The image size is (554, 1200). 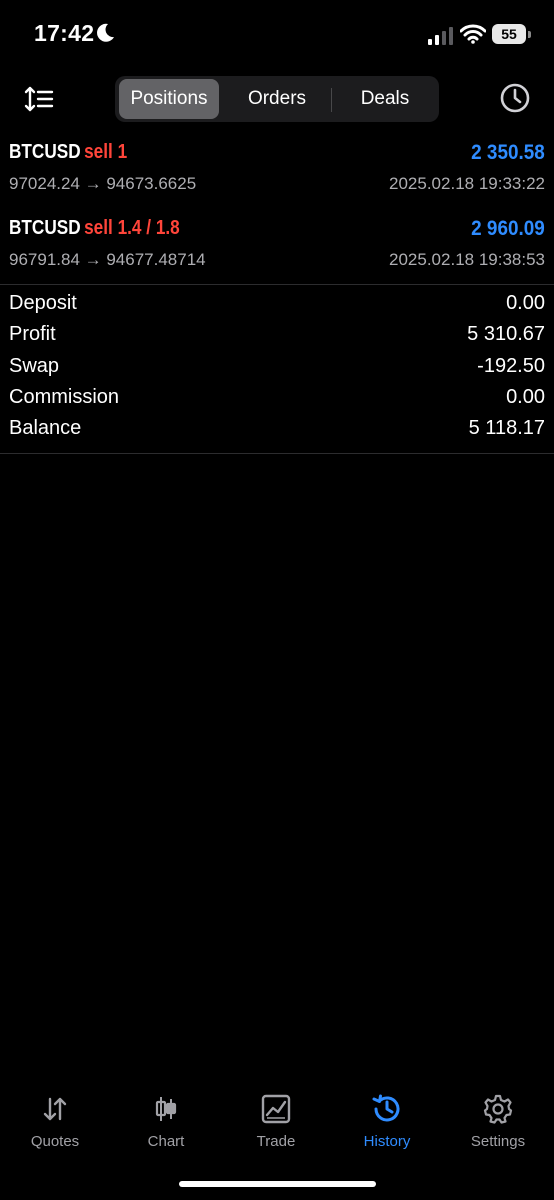 What do you see at coordinates (277, 35) in the screenshot?
I see `status-bar: 17:42 55` at bounding box center [277, 35].